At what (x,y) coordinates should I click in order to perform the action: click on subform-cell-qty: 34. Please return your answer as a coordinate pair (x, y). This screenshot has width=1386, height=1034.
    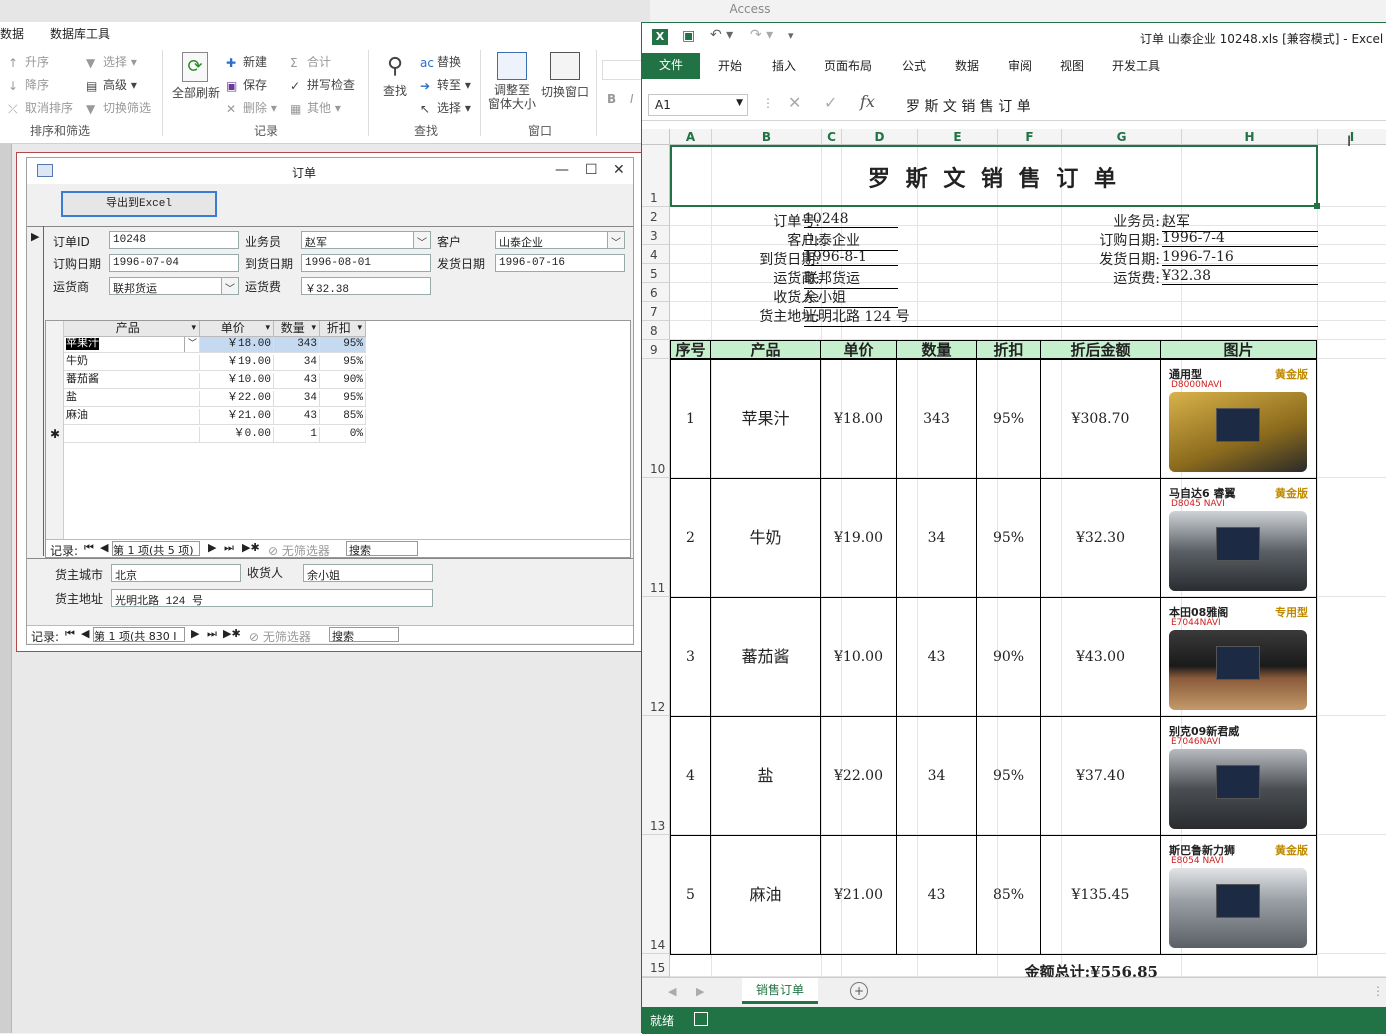
    Looking at the image, I should click on (297, 399).